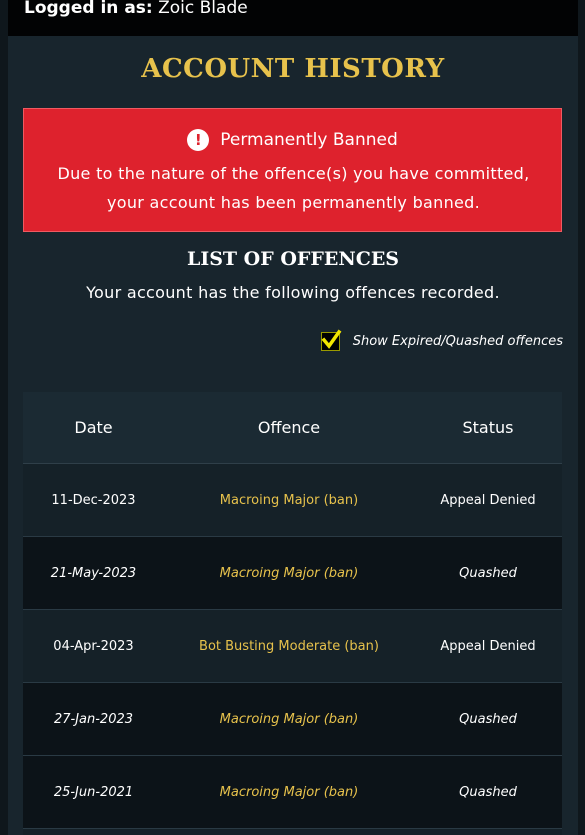 The height and width of the screenshot is (835, 585). I want to click on logged-in-label: Logged in as:, so click(88, 9).